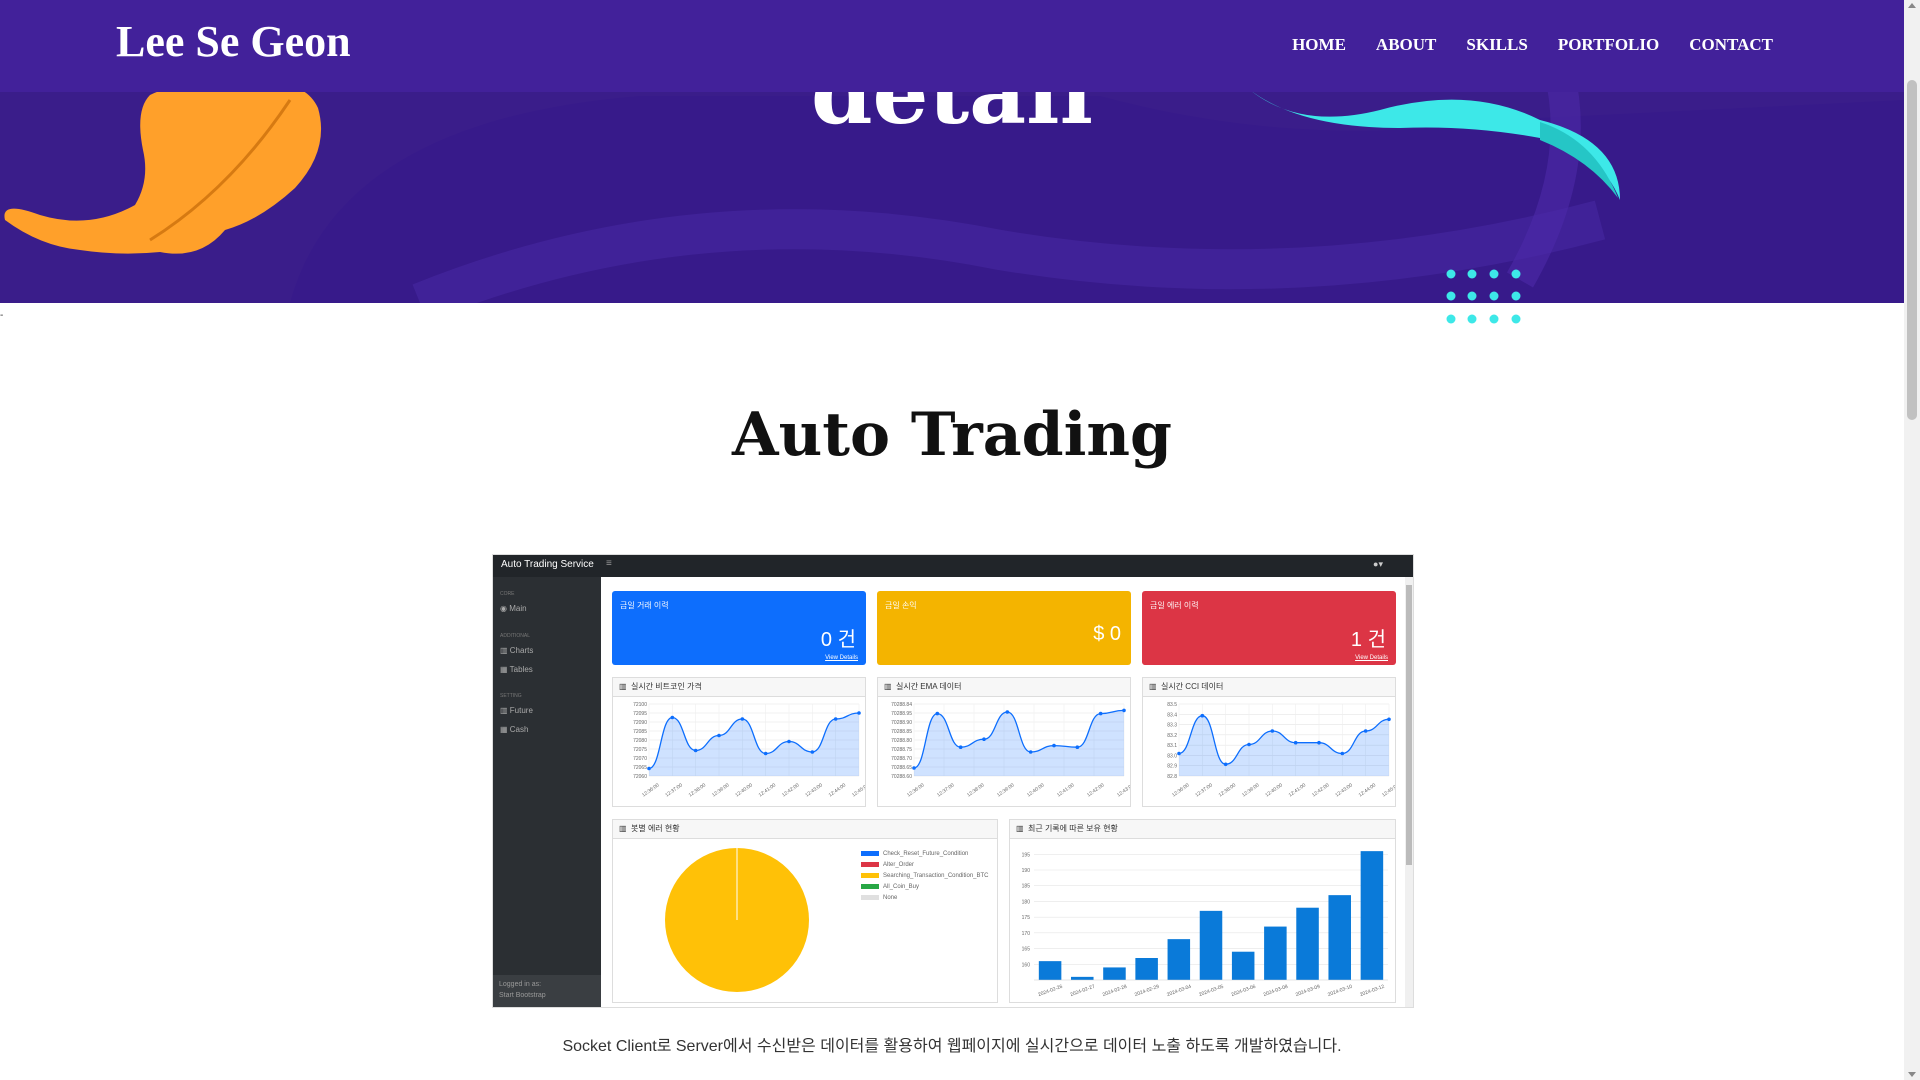  Describe the element at coordinates (901, 723) in the screenshot. I see `y-tick-label: 70288.90` at that location.